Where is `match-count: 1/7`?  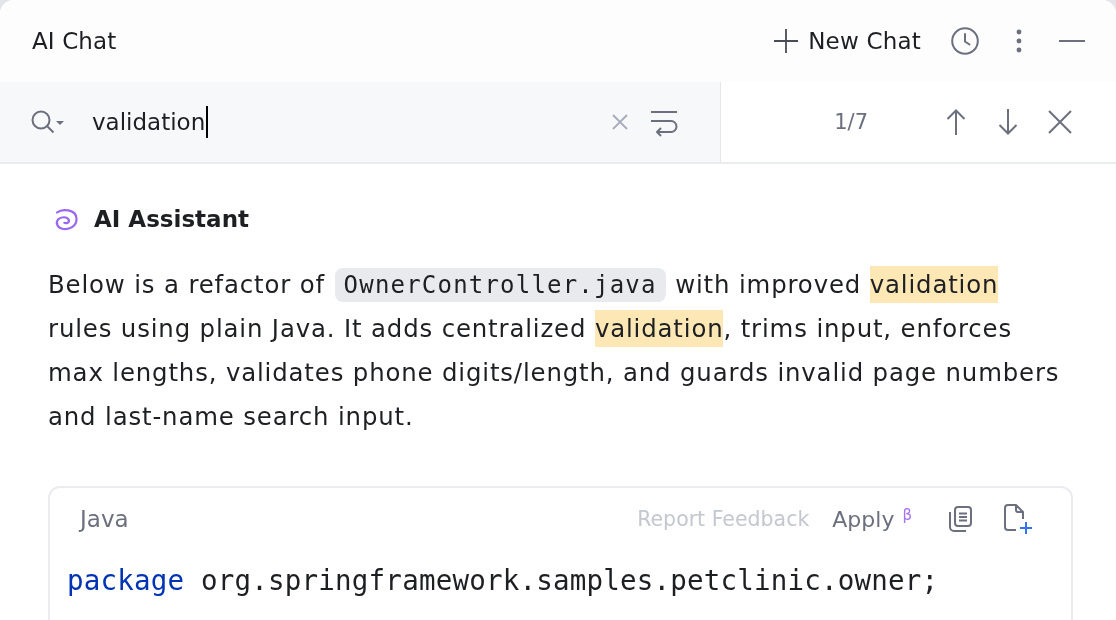 match-count: 1/7 is located at coordinates (851, 122).